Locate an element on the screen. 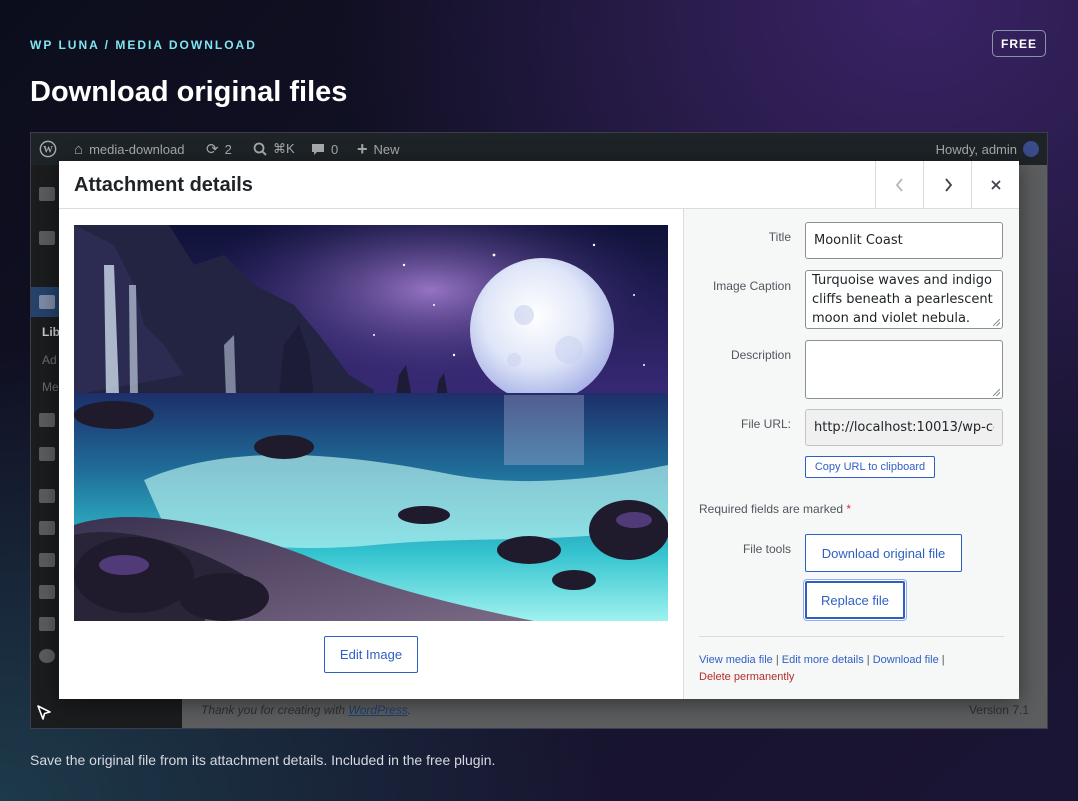 This screenshot has width=1078, height=801. wordpress-logo-icon: W is located at coordinates (48, 149).